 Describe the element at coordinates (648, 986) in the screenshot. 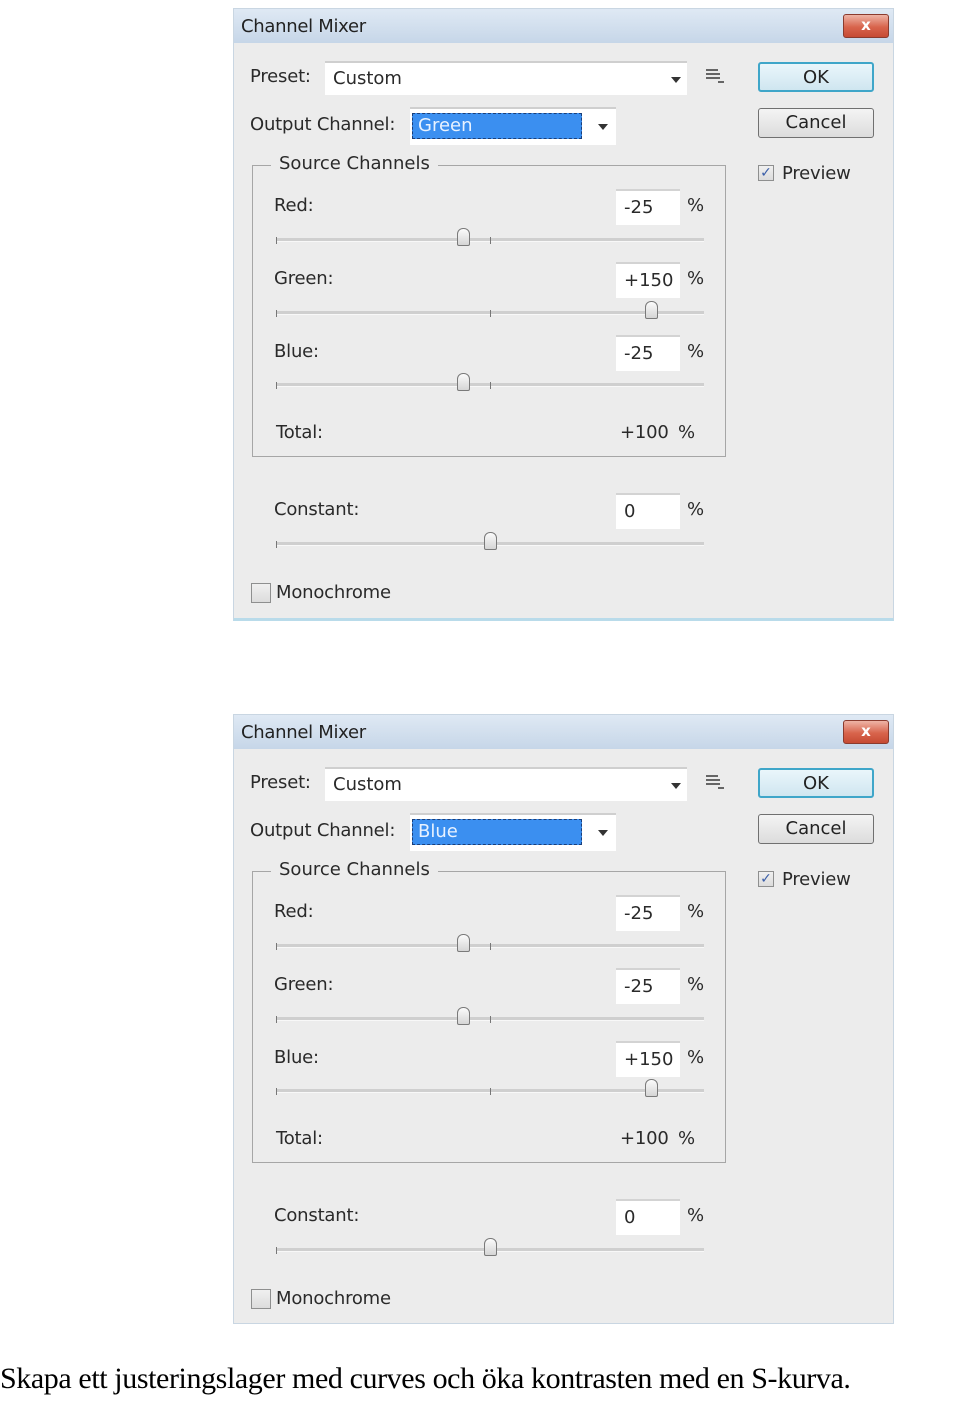

I see `green-value-input: -25` at that location.